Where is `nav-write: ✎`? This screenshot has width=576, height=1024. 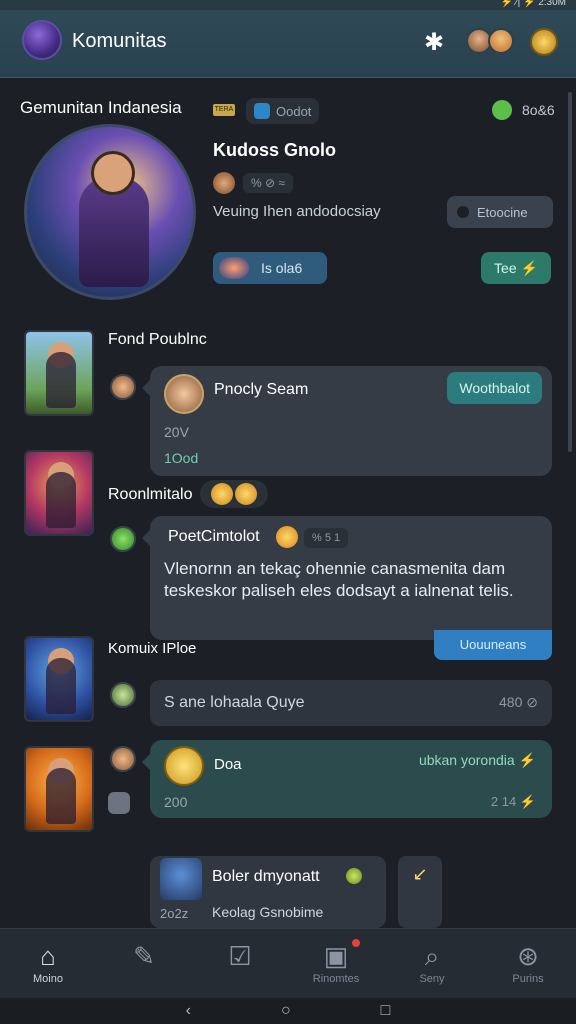 nav-write: ✎ is located at coordinates (144, 963).